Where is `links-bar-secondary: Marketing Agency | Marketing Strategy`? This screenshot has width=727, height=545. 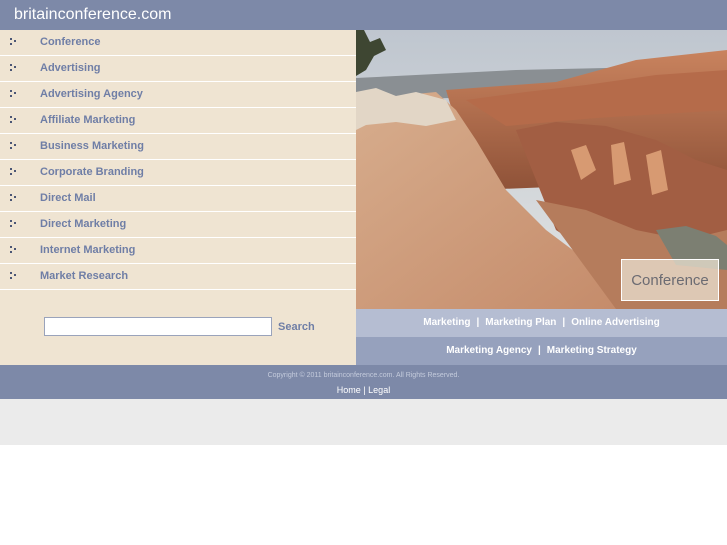
links-bar-secondary: Marketing Agency | Marketing Strategy is located at coordinates (541, 351).